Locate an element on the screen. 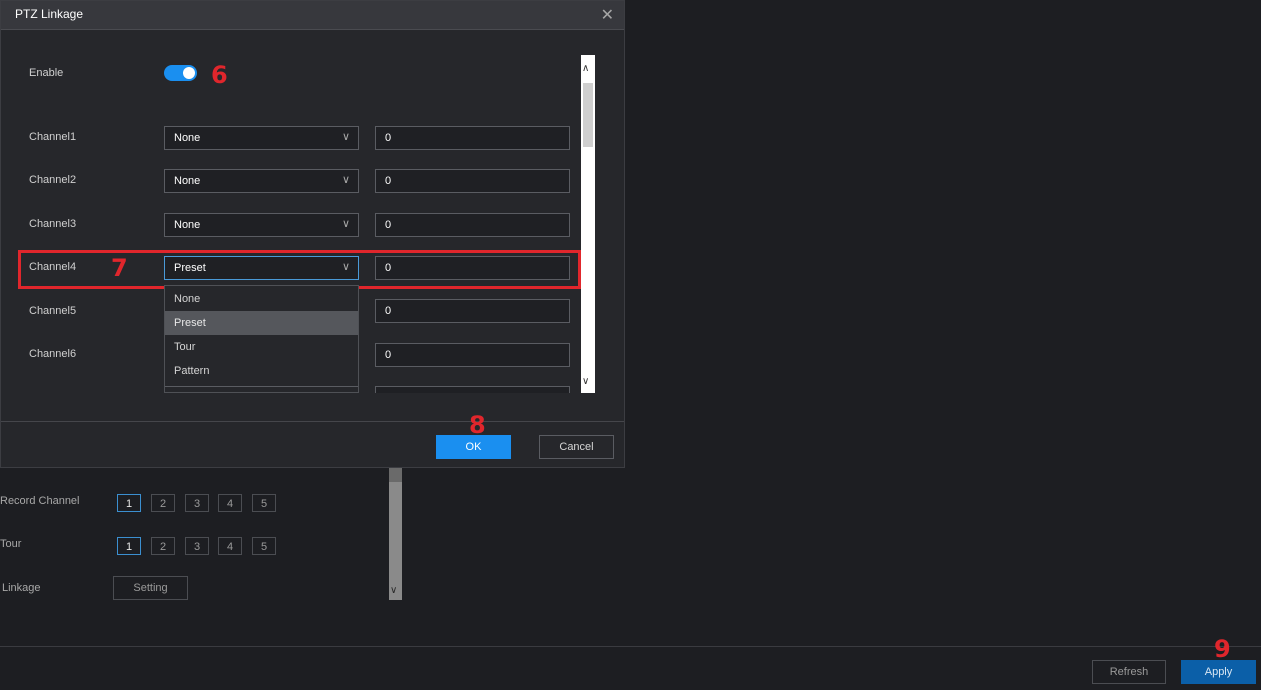 The image size is (1261, 690). scroll-up-icon: ∧ is located at coordinates (585, 68).